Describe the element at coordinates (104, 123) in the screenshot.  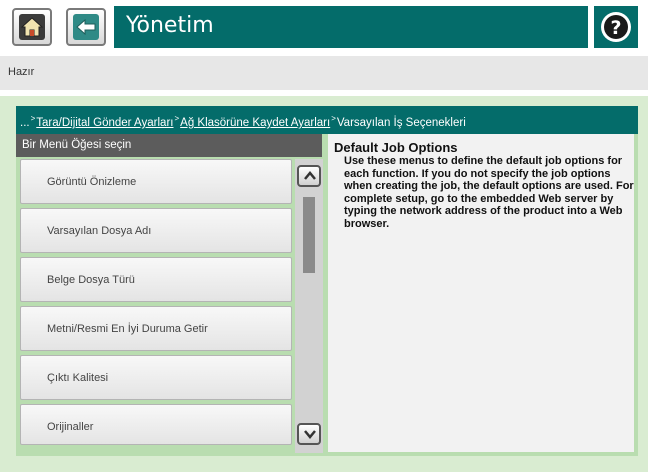
I see `breadcrumb-item-scan-settings: Tara/Dijital Gönder Ayarları` at that location.